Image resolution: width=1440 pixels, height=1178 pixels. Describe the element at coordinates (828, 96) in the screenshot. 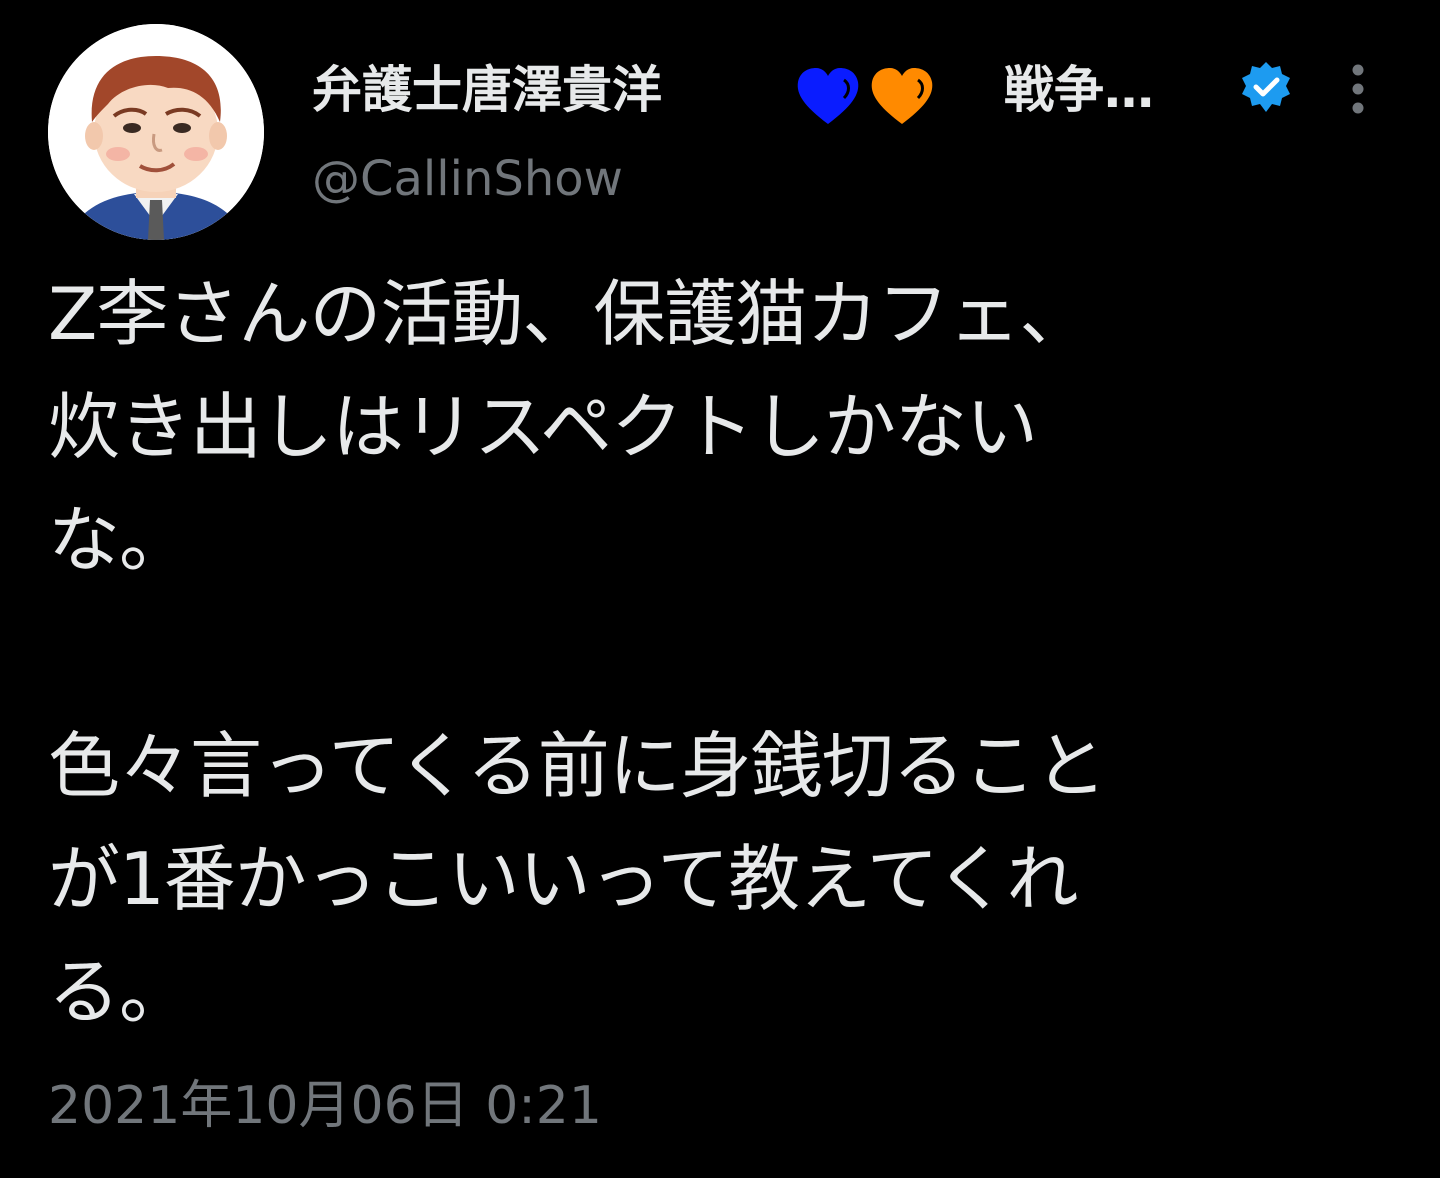

I see `blue-heart-icon` at that location.